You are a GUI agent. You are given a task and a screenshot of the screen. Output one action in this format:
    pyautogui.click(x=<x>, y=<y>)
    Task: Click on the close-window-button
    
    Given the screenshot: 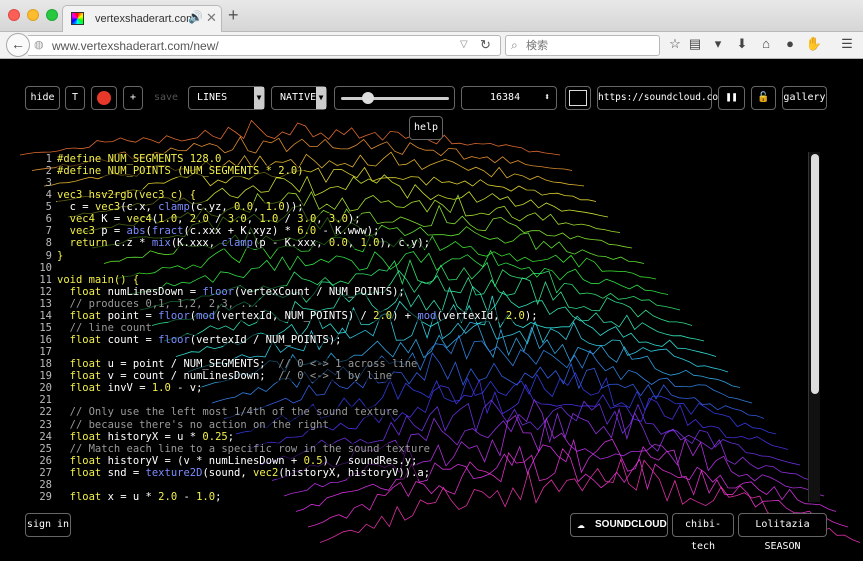 What is the action you would take?
    pyautogui.click(x=14, y=15)
    